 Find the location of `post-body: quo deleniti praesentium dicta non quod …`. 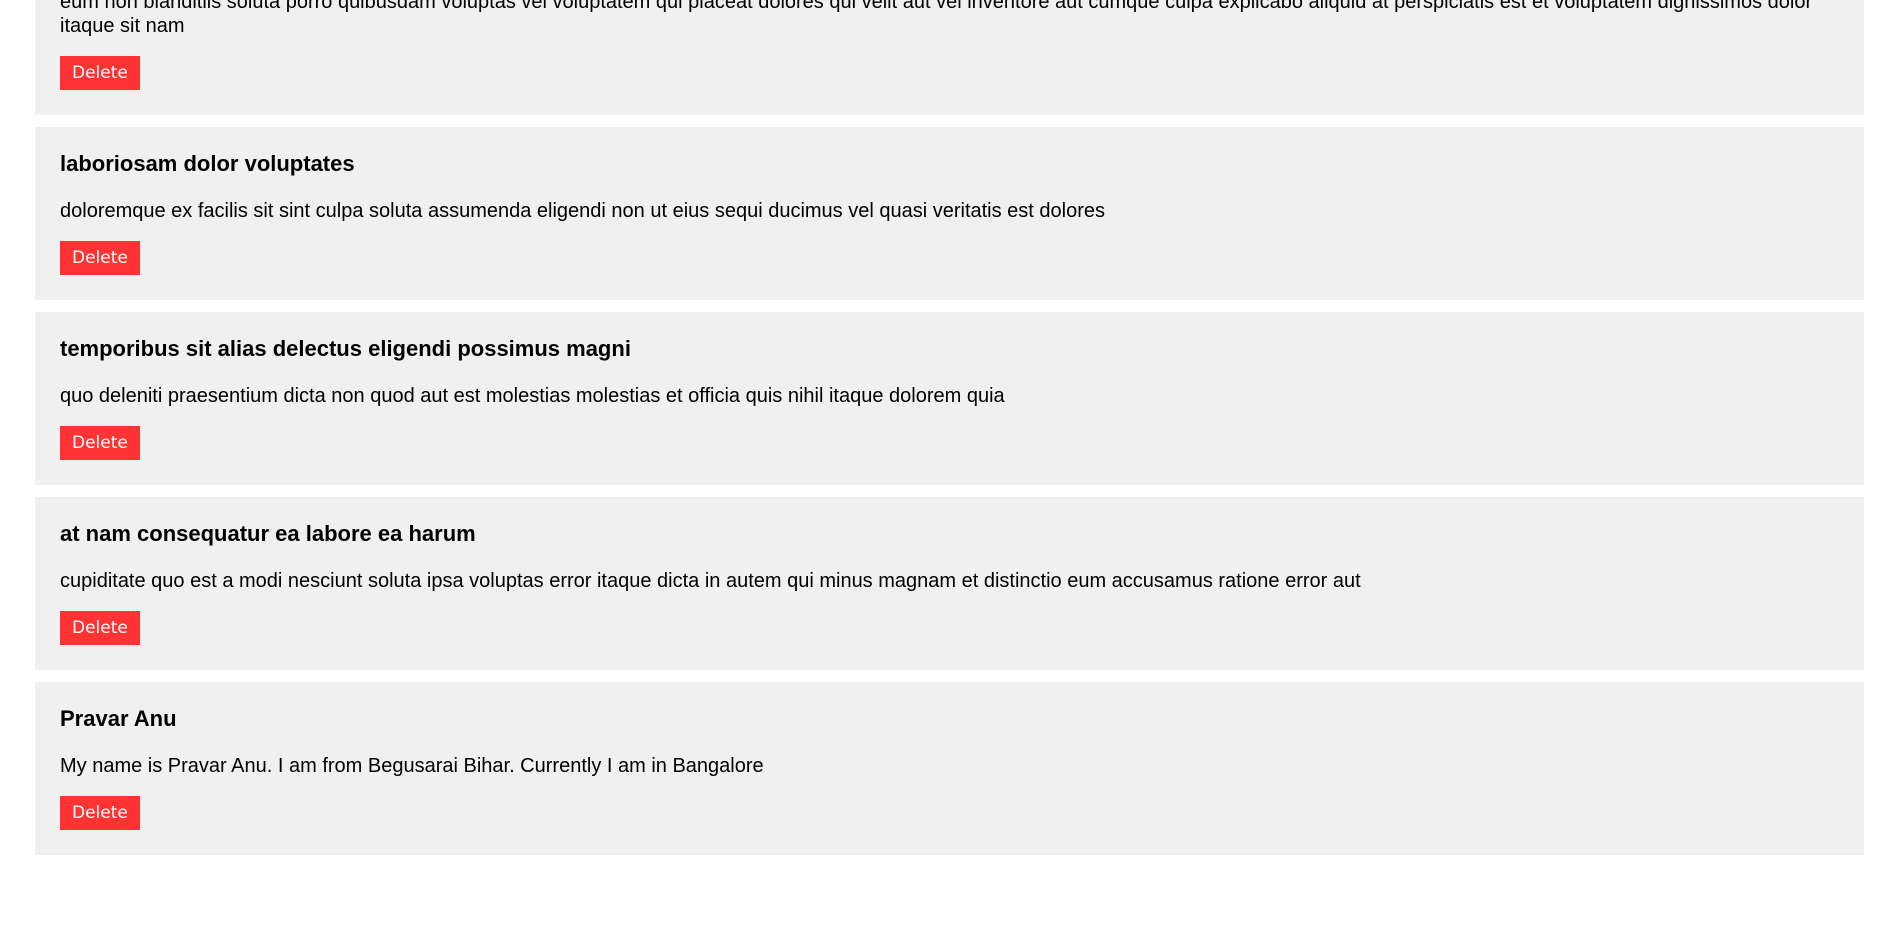

post-body: quo deleniti praesentium dicta non quod … is located at coordinates (532, 396).